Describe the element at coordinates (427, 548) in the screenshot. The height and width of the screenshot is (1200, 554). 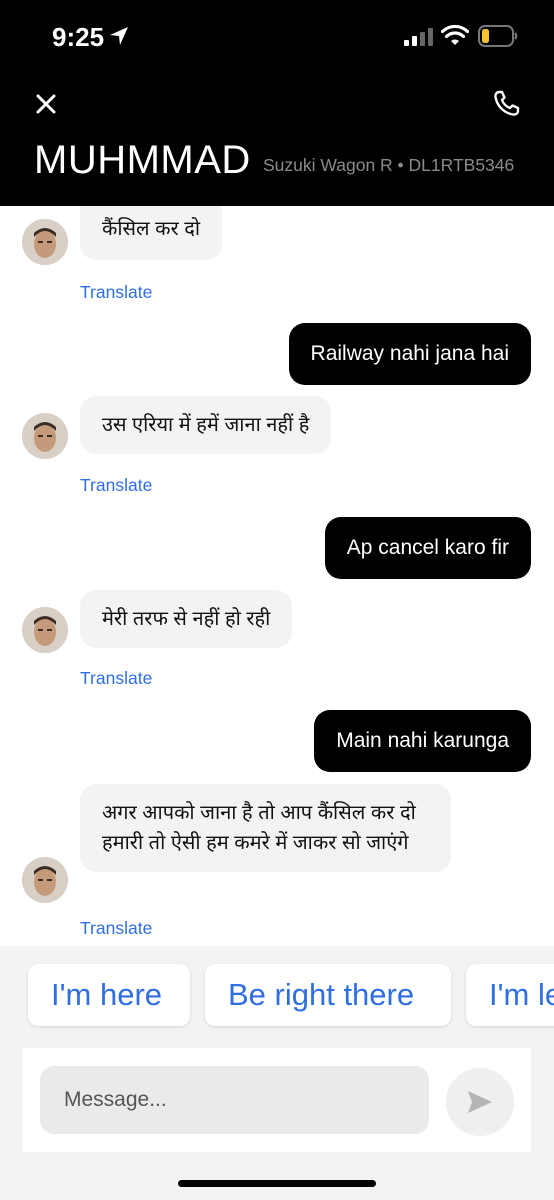
I see `outgoing-message: Ap cancel karo fir` at that location.